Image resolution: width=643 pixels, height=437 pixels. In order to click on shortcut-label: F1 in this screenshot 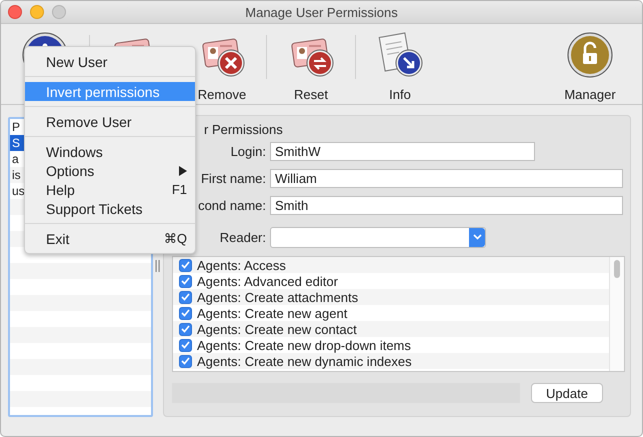, I will do `click(179, 189)`.